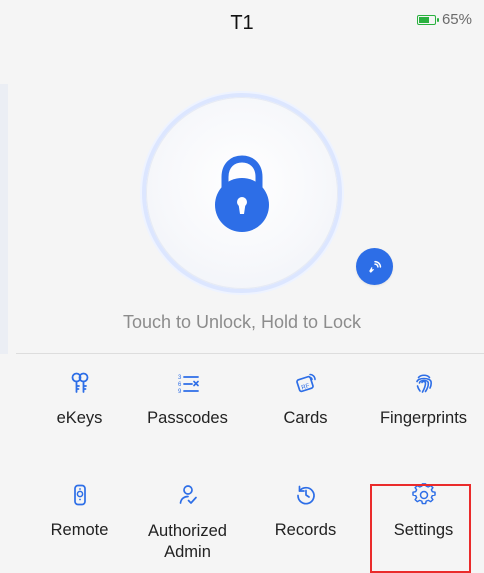 The image size is (484, 573). What do you see at coordinates (423, 511) in the screenshot?
I see `settings-button: Settings` at bounding box center [423, 511].